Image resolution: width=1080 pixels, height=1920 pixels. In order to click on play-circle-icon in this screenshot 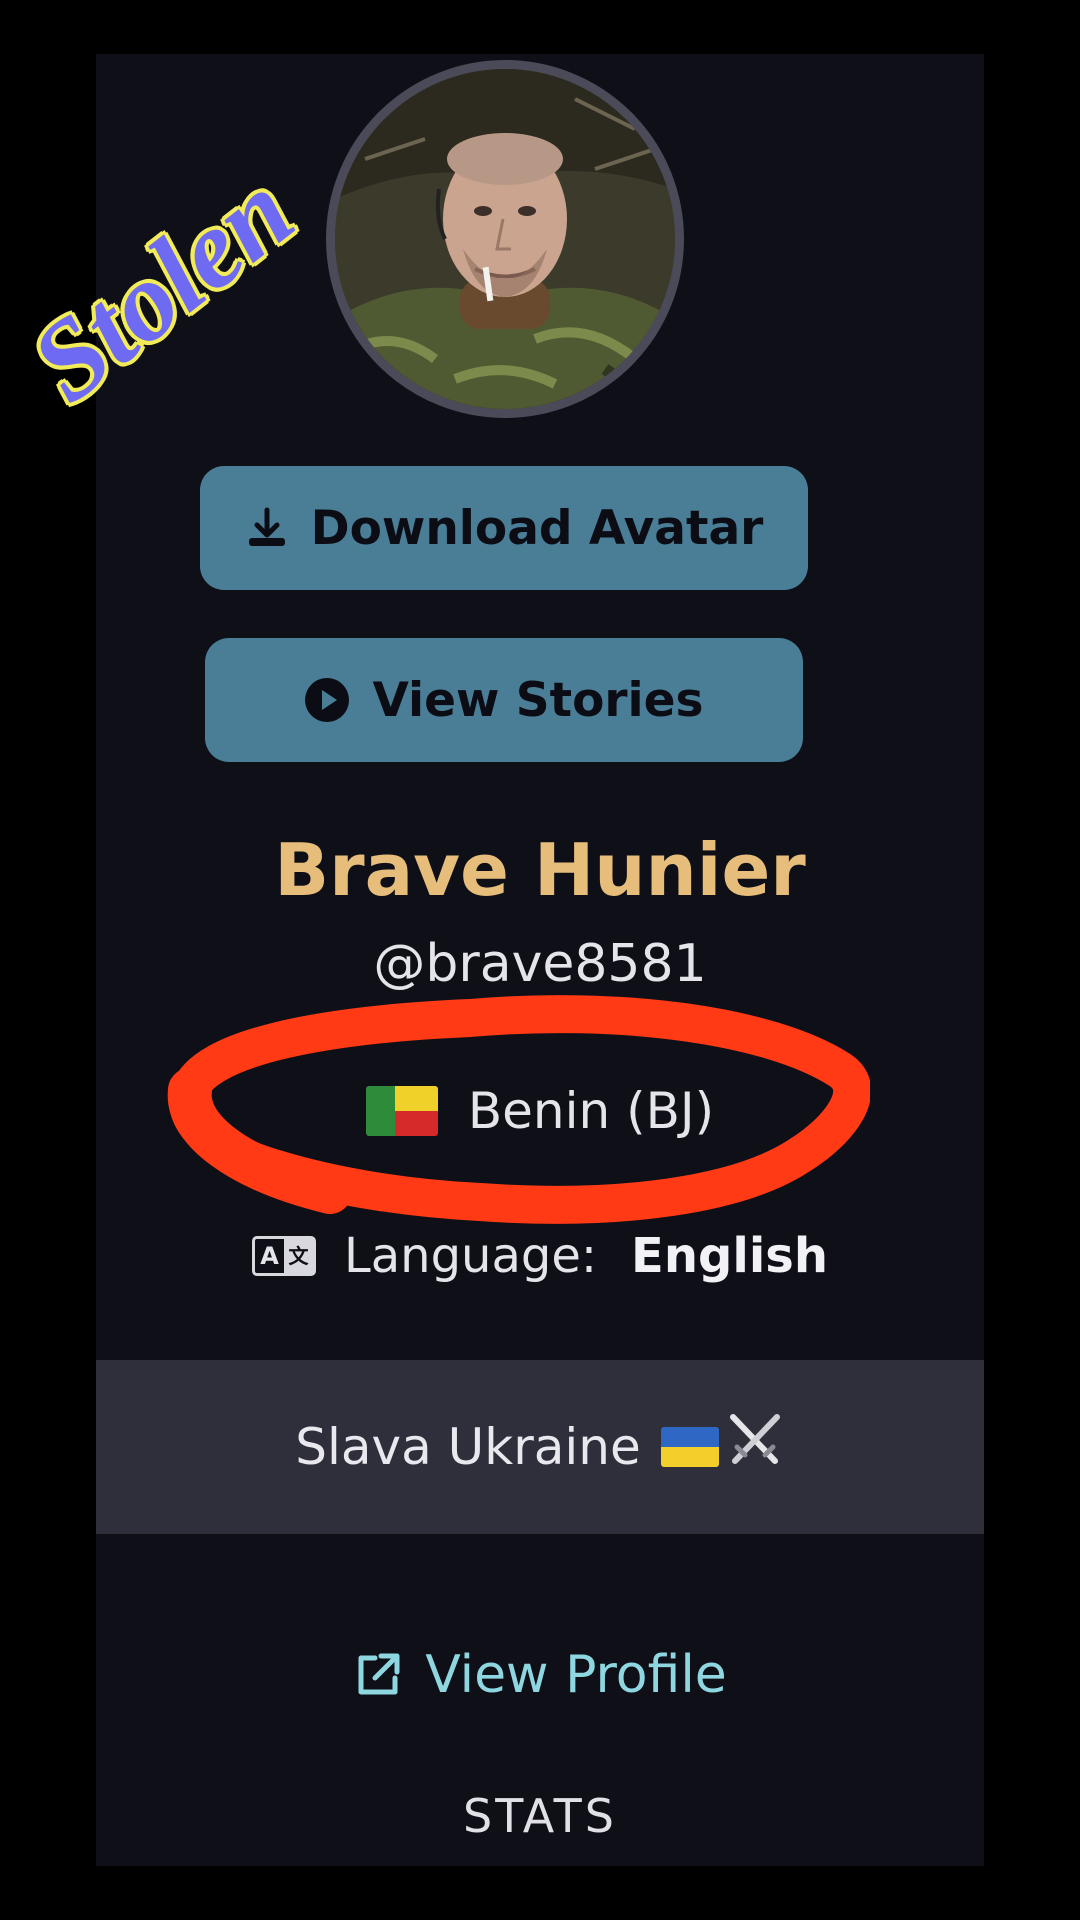, I will do `click(327, 700)`.